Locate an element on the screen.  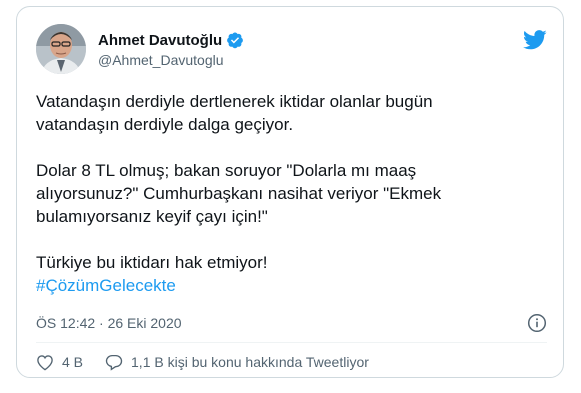
reply-conversation-link: 1,1 B kişi bu konu hakkında Tweetliyor is located at coordinates (237, 362).